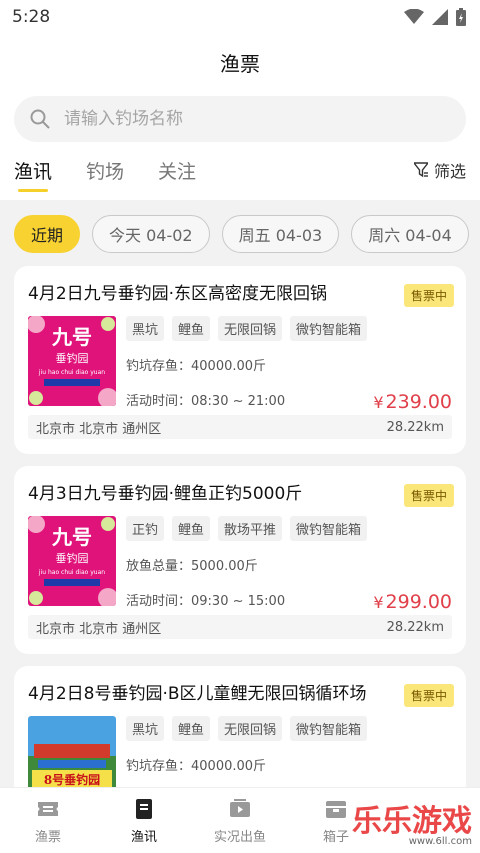 This screenshot has height=853, width=480. I want to click on nav-label: 实况出鱼, so click(239, 837).